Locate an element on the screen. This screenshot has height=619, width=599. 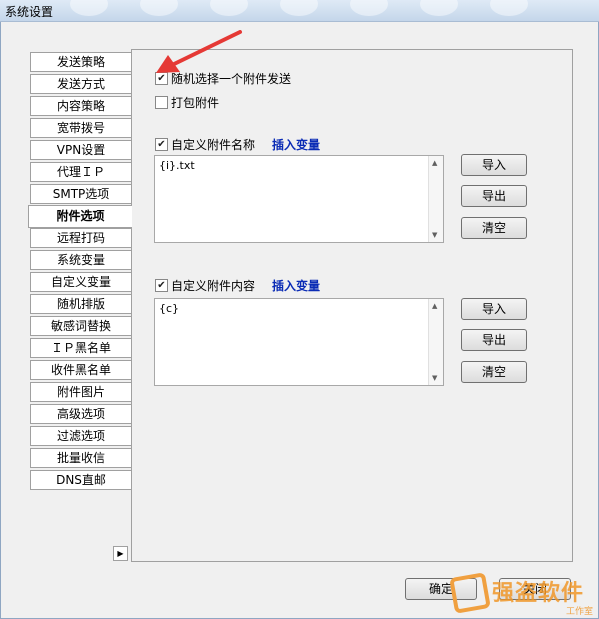
tab-attachment-images: 附件图片 is located at coordinates (80, 392).